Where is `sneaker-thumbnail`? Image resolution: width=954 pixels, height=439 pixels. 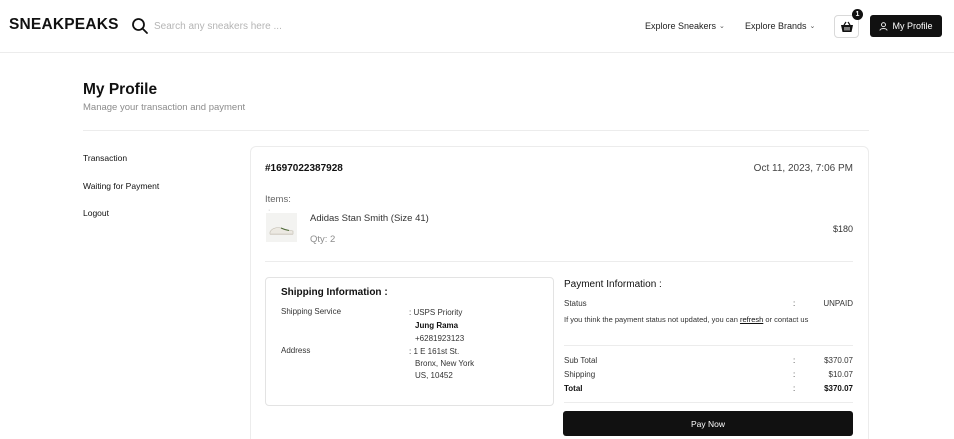
sneaker-thumbnail is located at coordinates (281, 227).